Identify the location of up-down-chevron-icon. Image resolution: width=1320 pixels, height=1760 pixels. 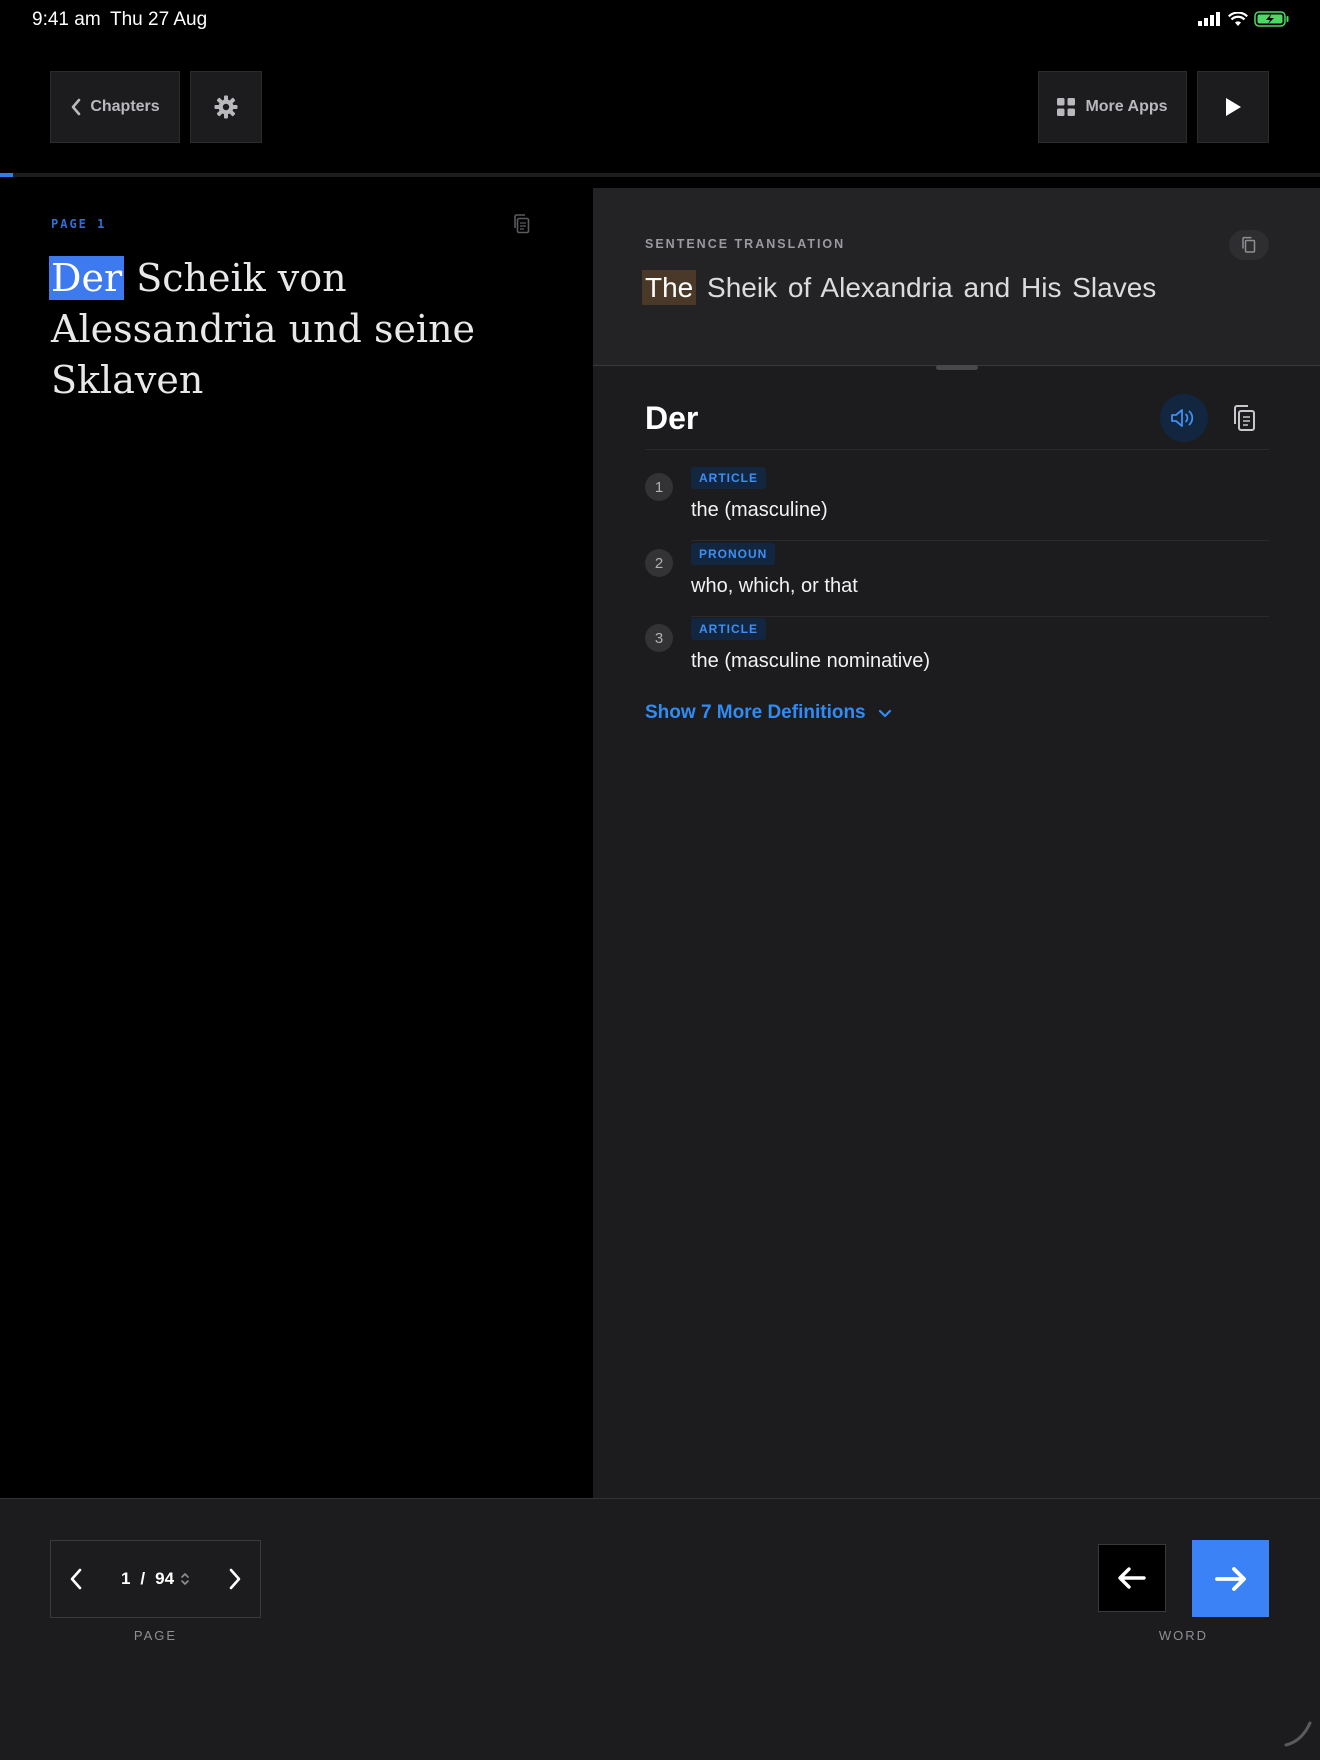
(185, 1579).